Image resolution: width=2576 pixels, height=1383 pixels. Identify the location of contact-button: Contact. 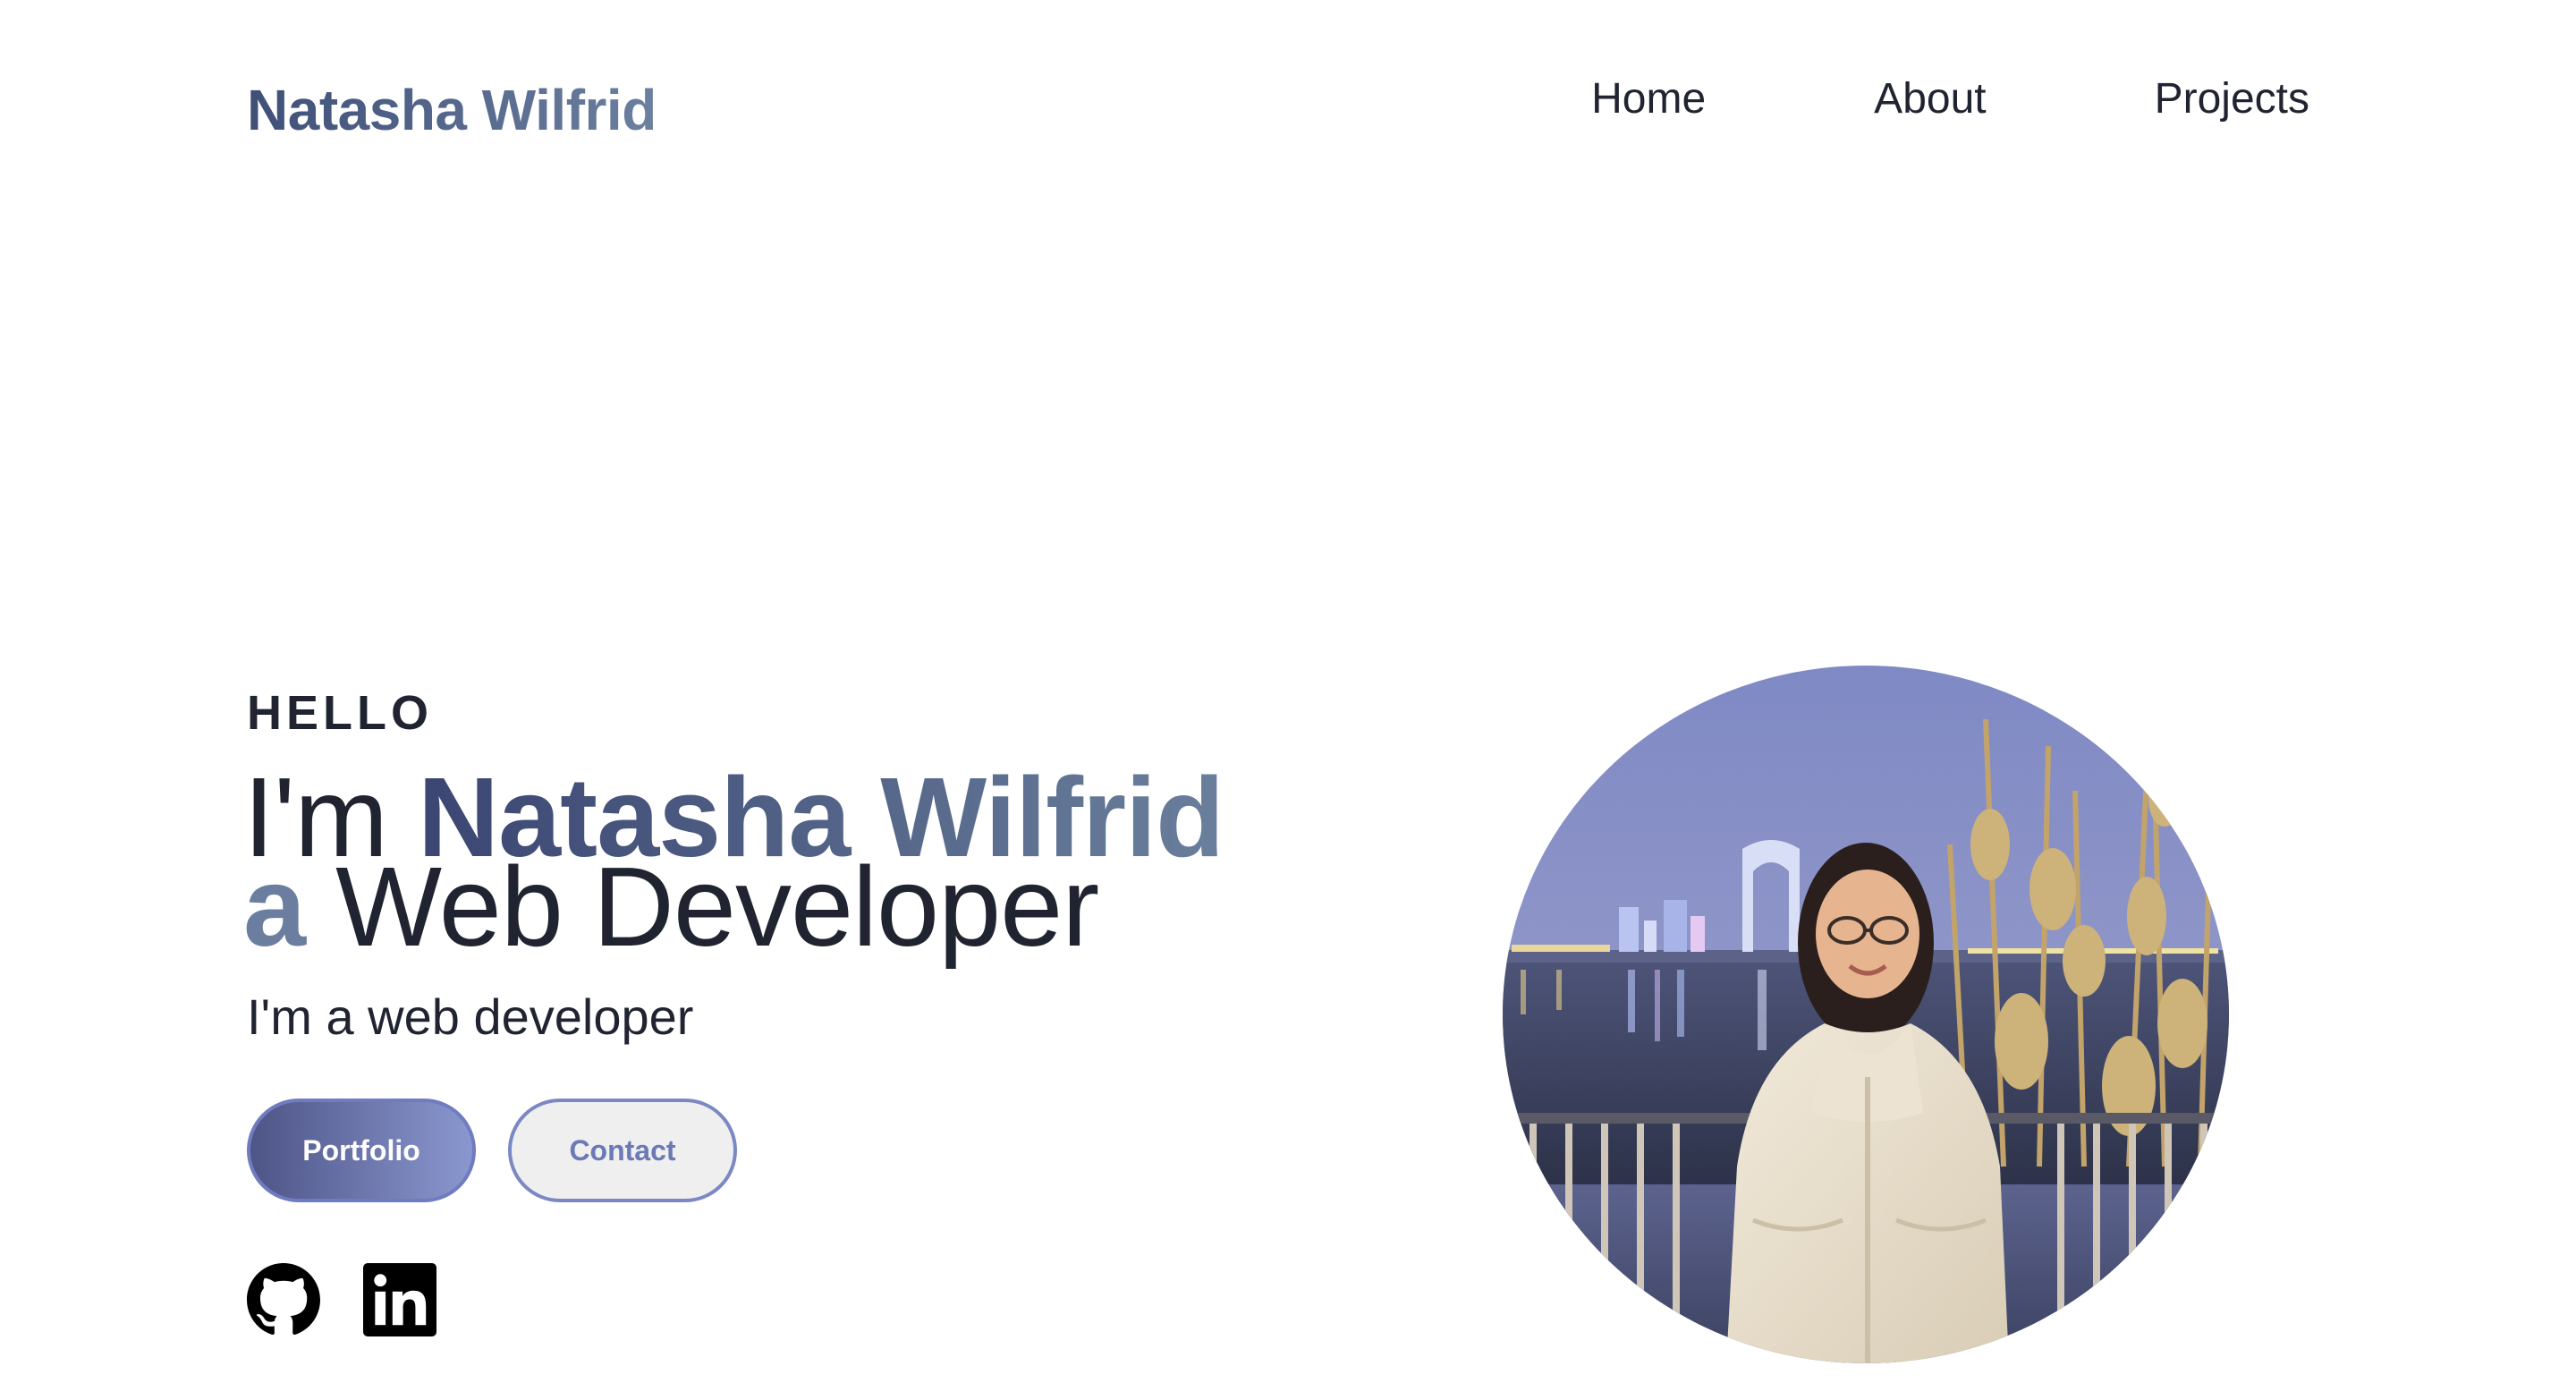
(622, 1151).